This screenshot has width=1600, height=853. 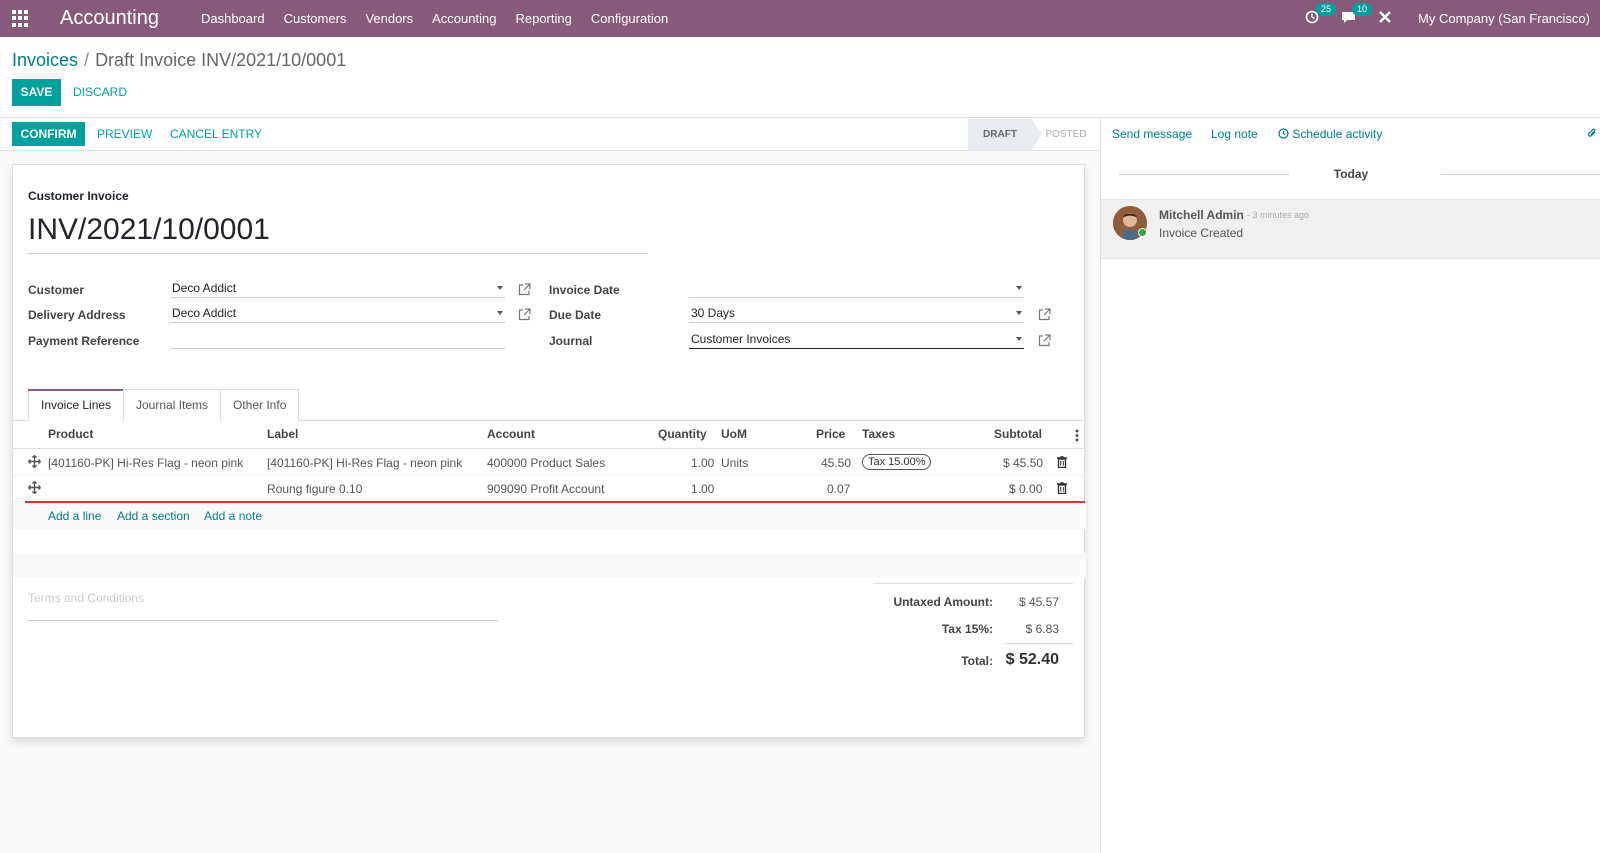 I want to click on totals-divider, so click(x=973, y=583).